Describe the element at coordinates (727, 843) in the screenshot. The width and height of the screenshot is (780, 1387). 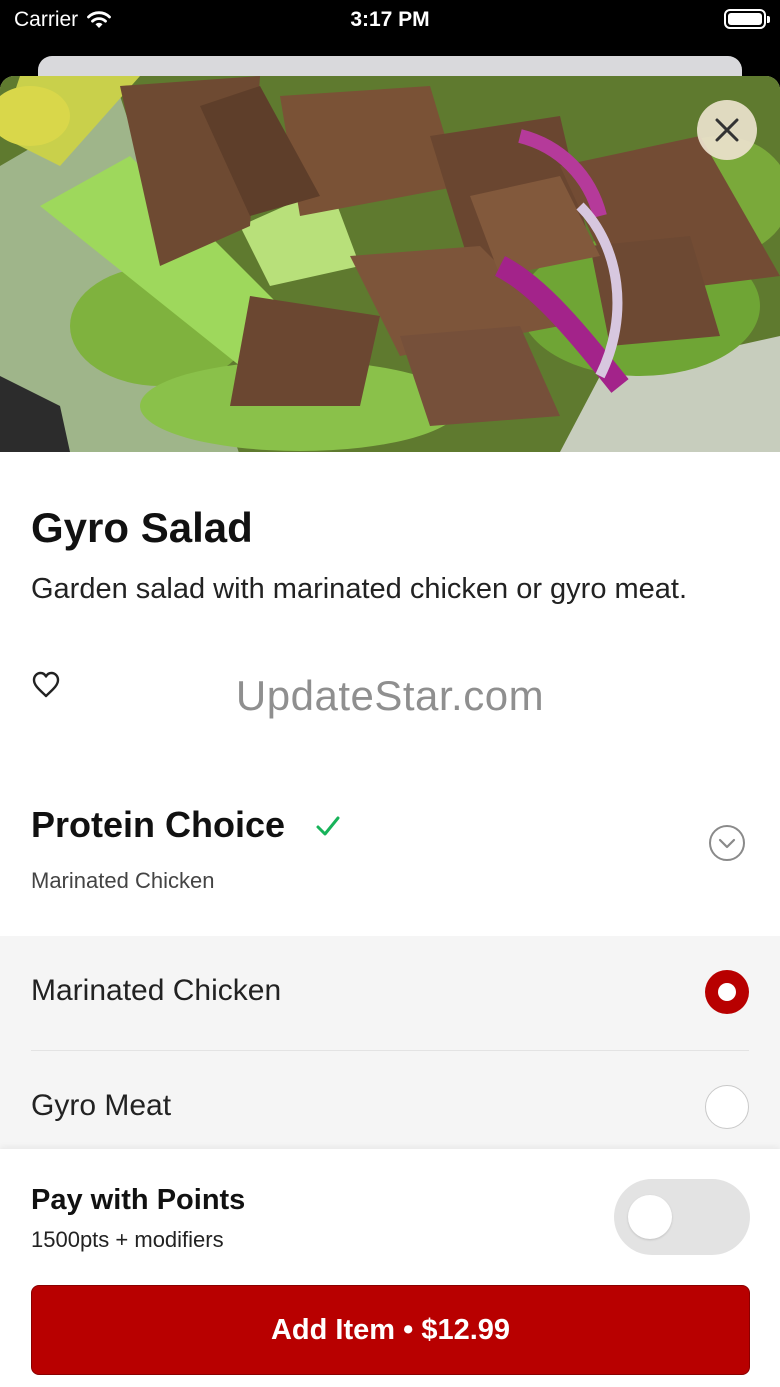
I see `chevron-down-icon` at that location.